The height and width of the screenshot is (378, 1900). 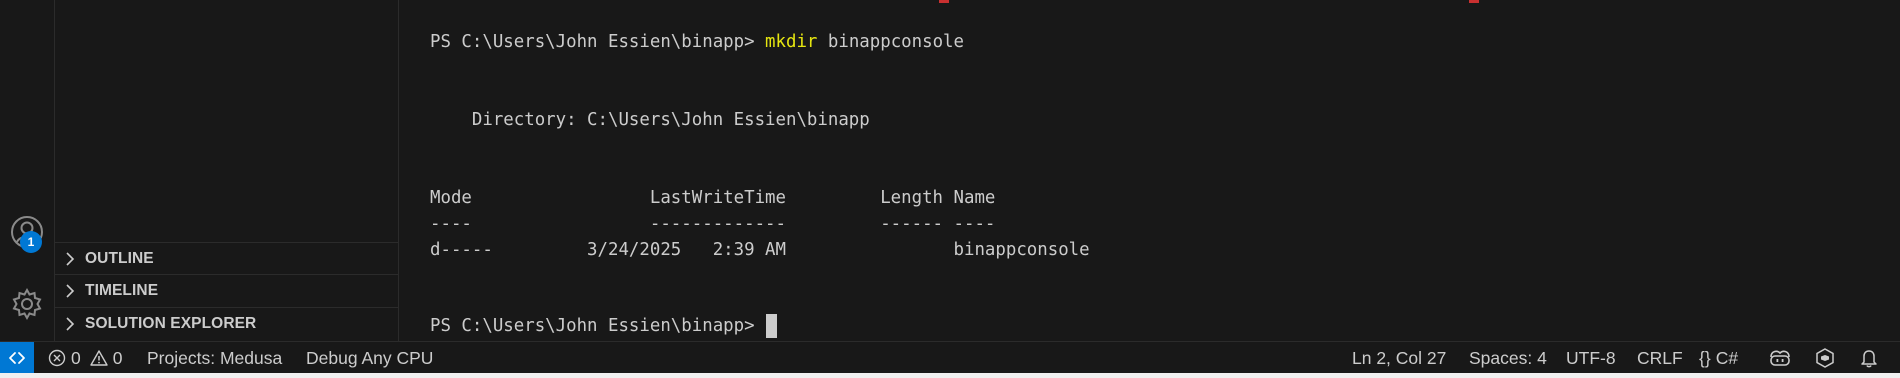 I want to click on encoding: UTF-8, so click(x=1591, y=358).